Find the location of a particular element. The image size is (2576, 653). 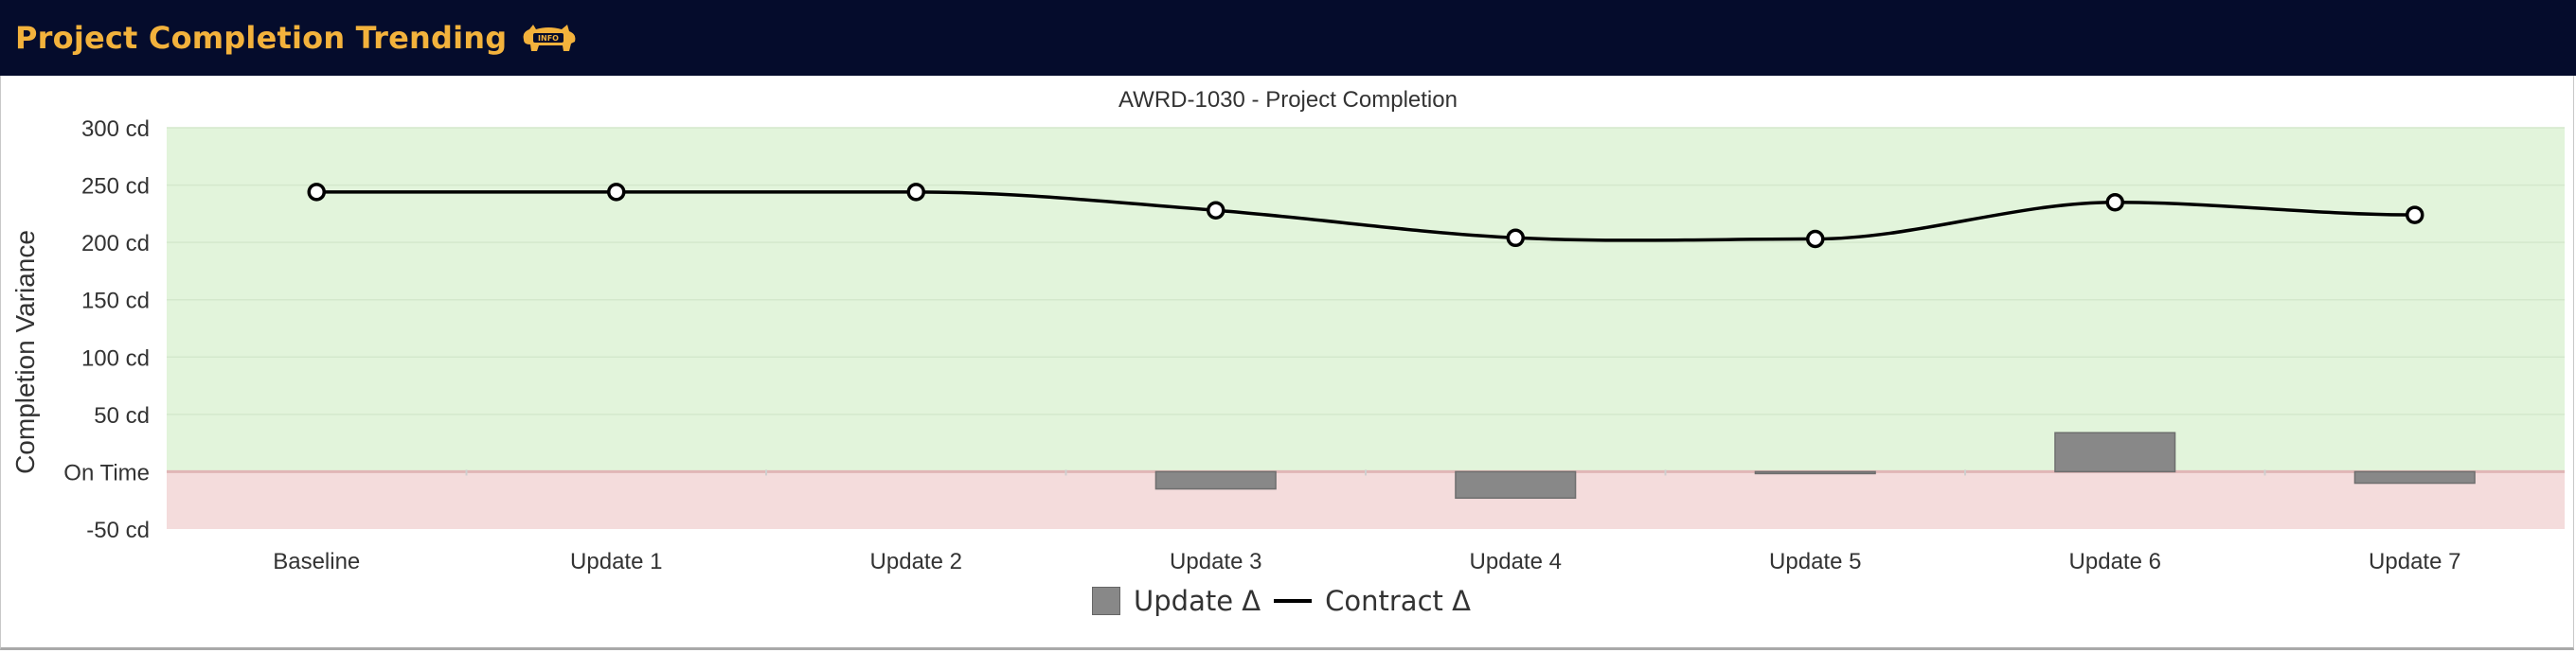

x-tick-label: Update 1 is located at coordinates (616, 561).